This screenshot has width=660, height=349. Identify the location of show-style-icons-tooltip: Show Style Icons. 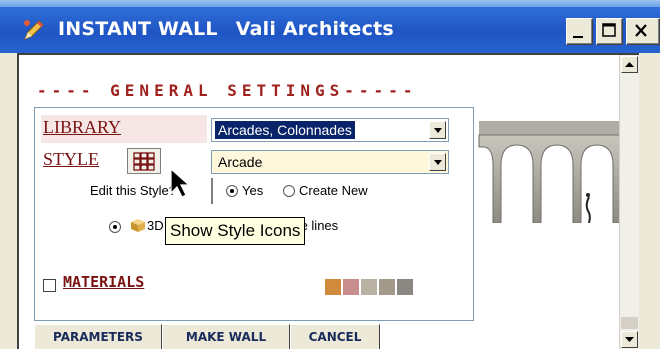
(235, 231).